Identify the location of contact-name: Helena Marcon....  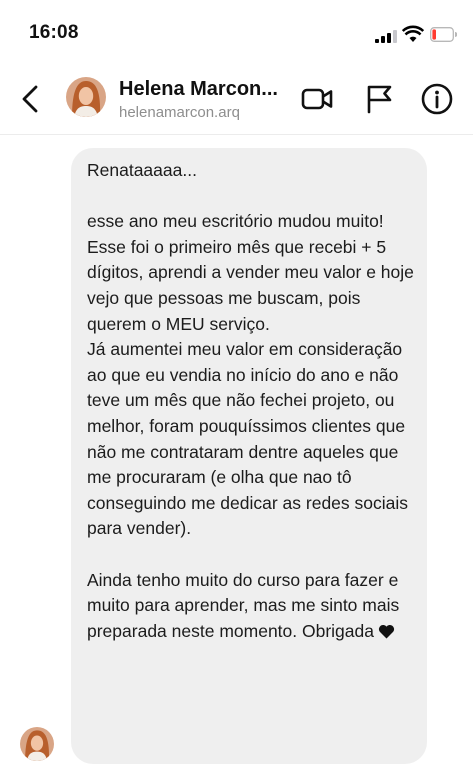
(198, 89).